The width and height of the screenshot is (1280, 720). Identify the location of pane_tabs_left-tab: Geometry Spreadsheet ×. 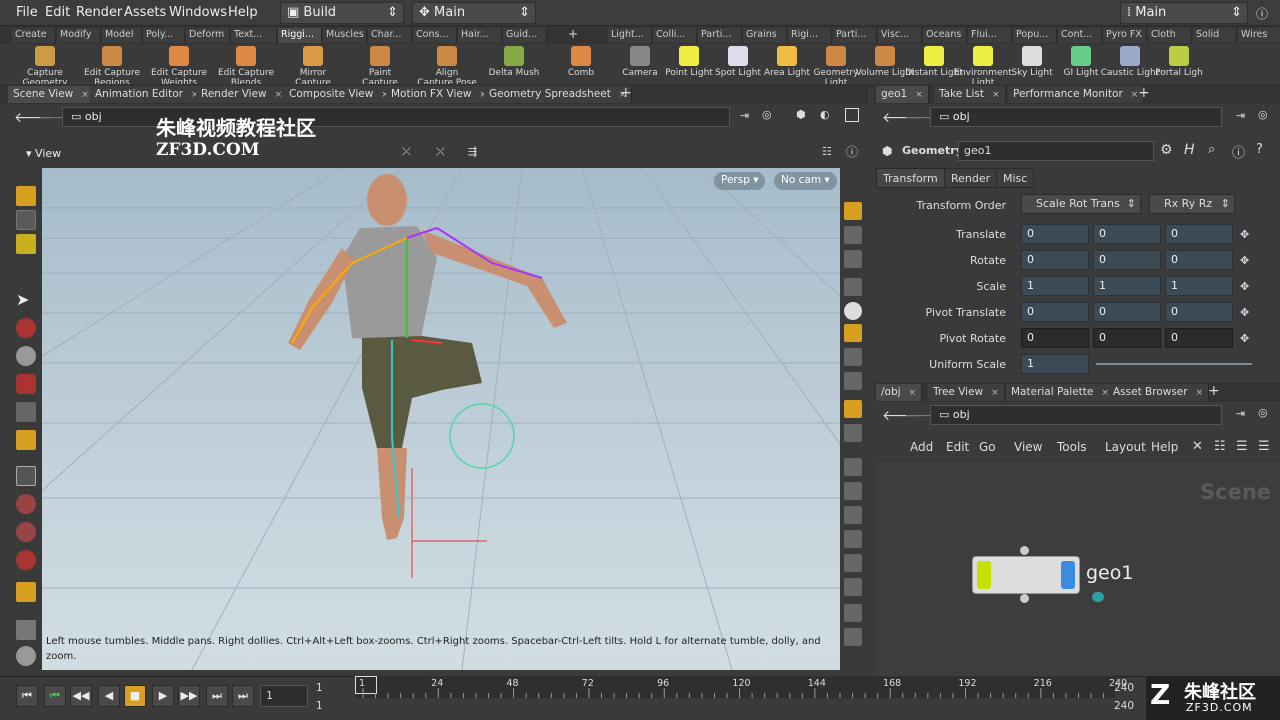
(558, 94).